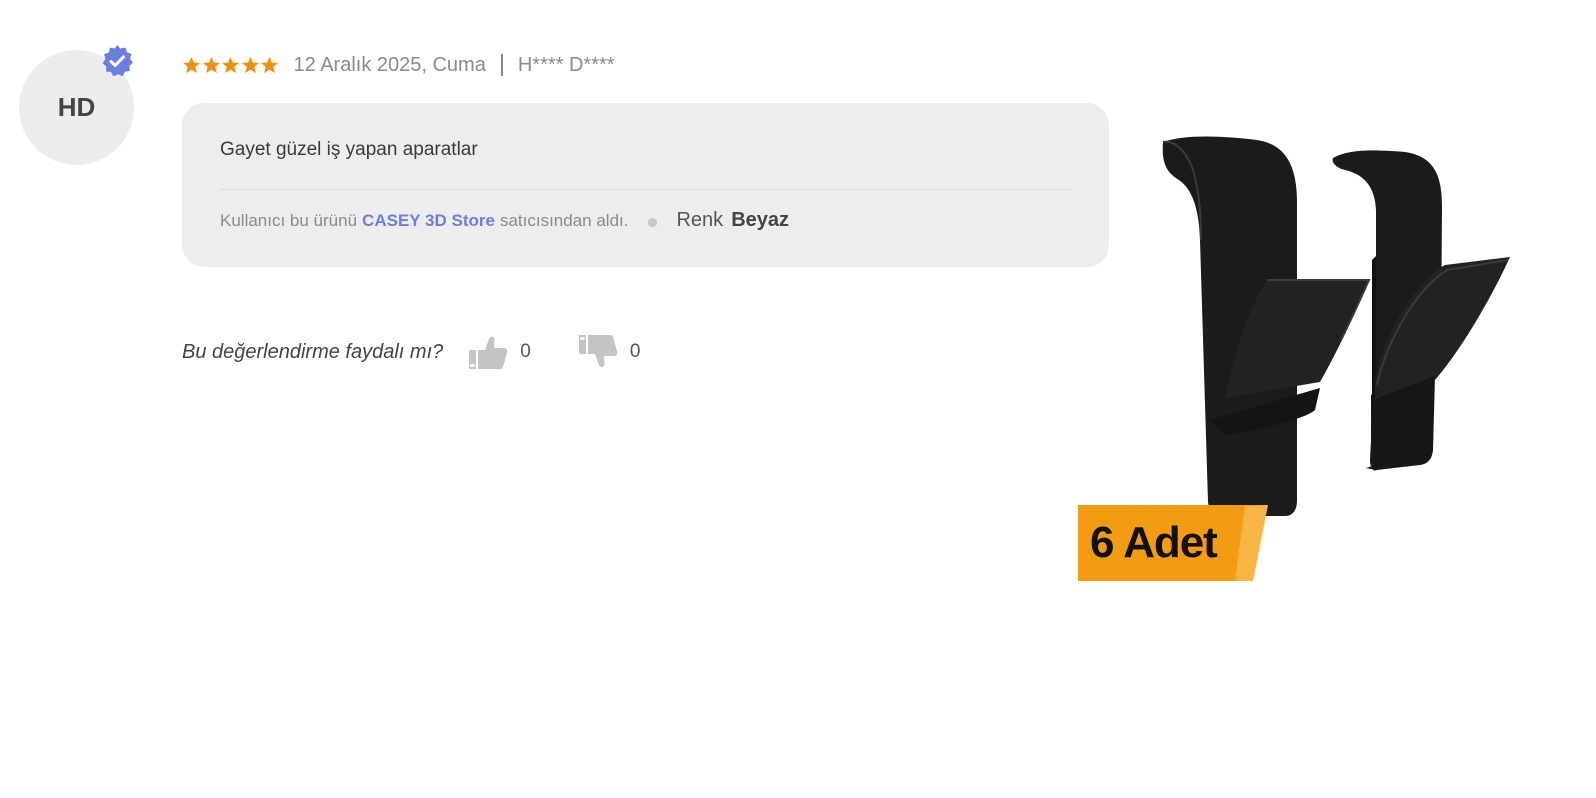 The image size is (1596, 798). I want to click on verified-check-icon, so click(117, 61).